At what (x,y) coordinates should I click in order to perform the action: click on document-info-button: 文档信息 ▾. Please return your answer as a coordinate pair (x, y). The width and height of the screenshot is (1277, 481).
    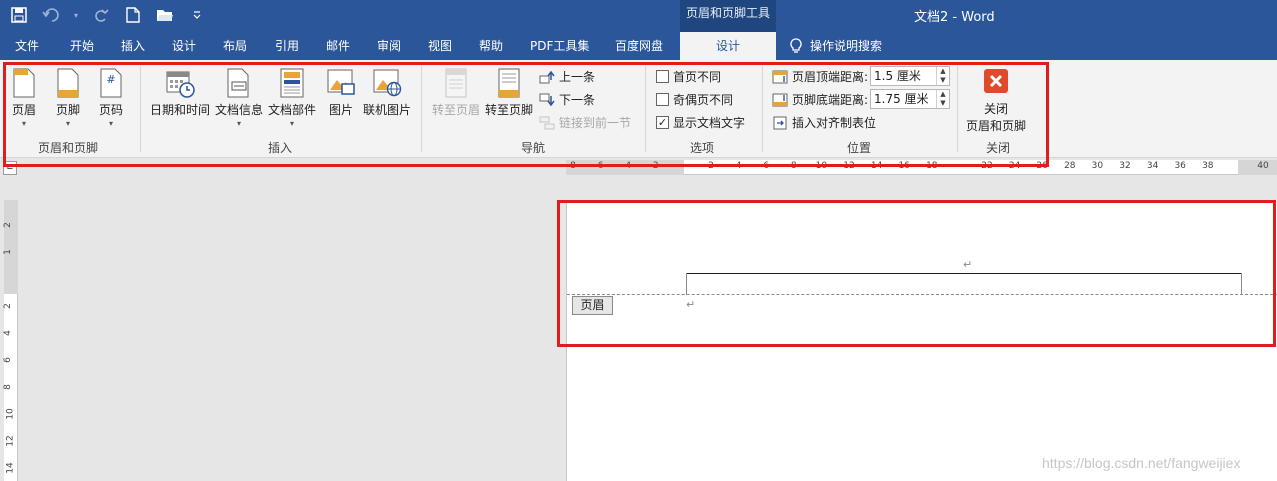
    Looking at the image, I should click on (239, 98).